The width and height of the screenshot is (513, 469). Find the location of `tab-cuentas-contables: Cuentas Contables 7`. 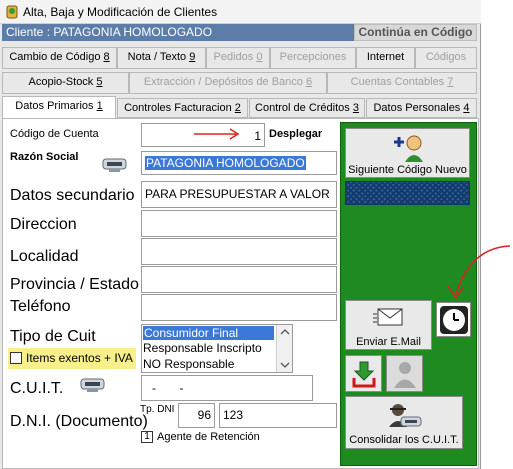

tab-cuentas-contables: Cuentas Contables 7 is located at coordinates (402, 83).